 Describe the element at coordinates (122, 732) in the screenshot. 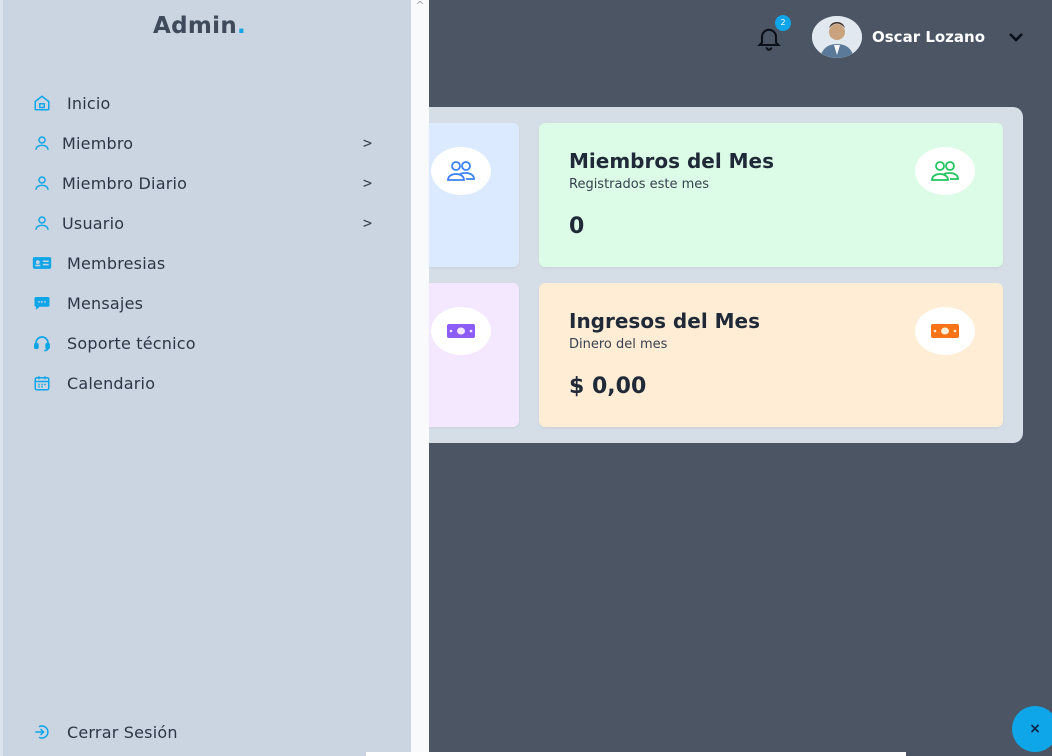

I see `logout-label: Cerrar Sesión` at that location.